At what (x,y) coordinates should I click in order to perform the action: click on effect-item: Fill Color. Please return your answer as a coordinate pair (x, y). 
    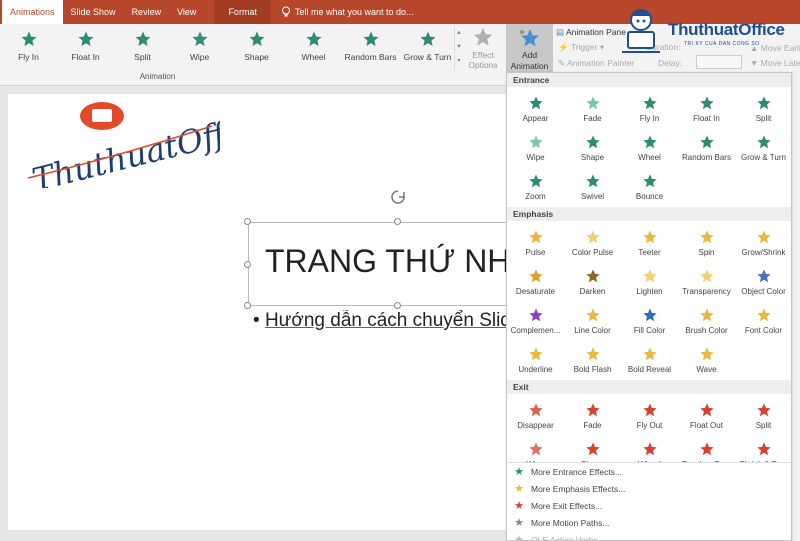
    Looking at the image, I should click on (649, 321).